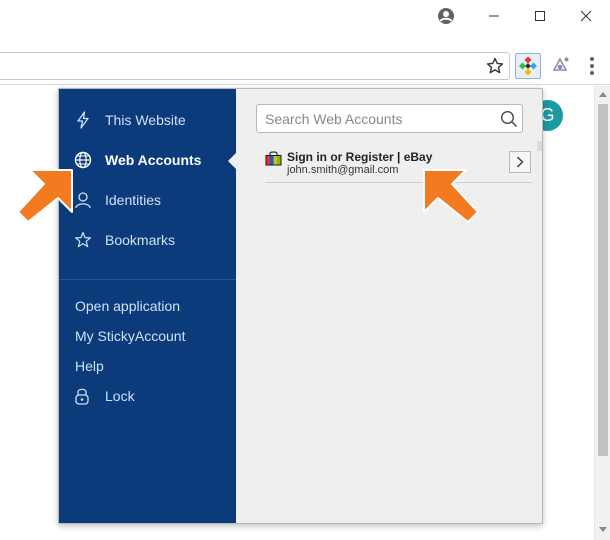 Image resolution: width=610 pixels, height=540 pixels. I want to click on search-icon, so click(509, 119).